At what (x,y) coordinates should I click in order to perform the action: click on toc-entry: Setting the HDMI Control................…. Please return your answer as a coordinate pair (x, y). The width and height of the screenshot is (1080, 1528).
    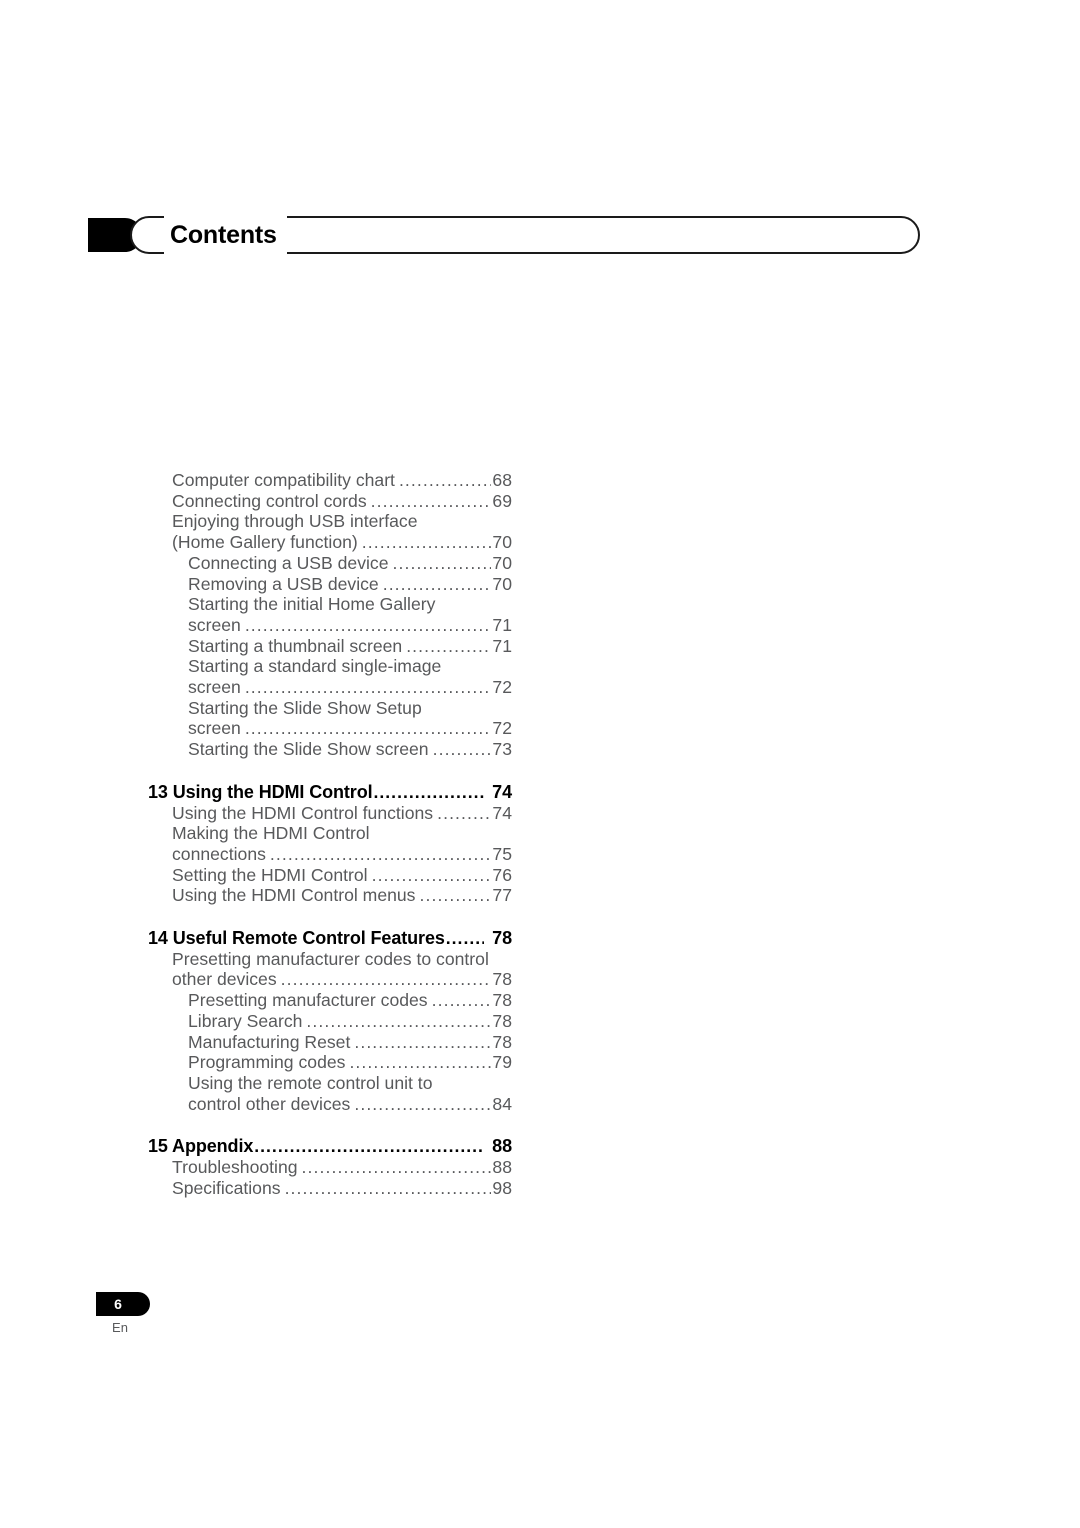
    Looking at the image, I should click on (330, 875).